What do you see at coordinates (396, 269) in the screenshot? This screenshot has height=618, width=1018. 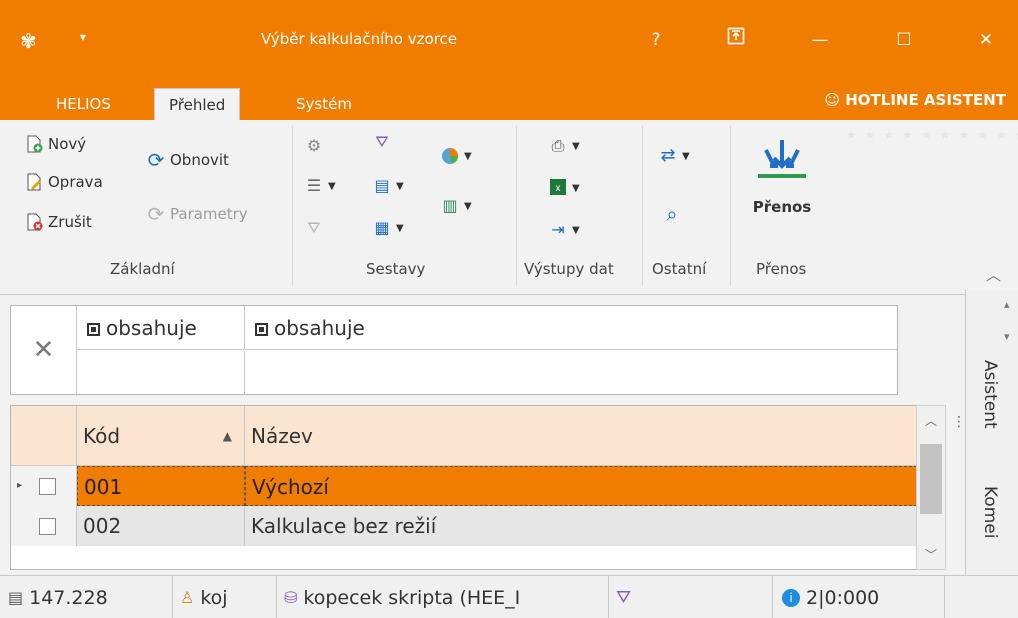 I see `group-label-sestavy: Sestavy` at bounding box center [396, 269].